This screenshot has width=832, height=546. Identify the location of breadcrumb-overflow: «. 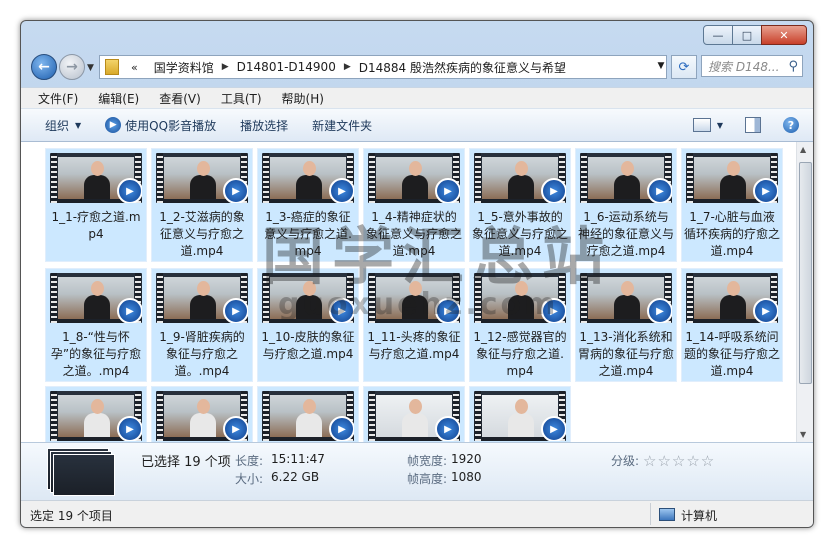
(134, 67).